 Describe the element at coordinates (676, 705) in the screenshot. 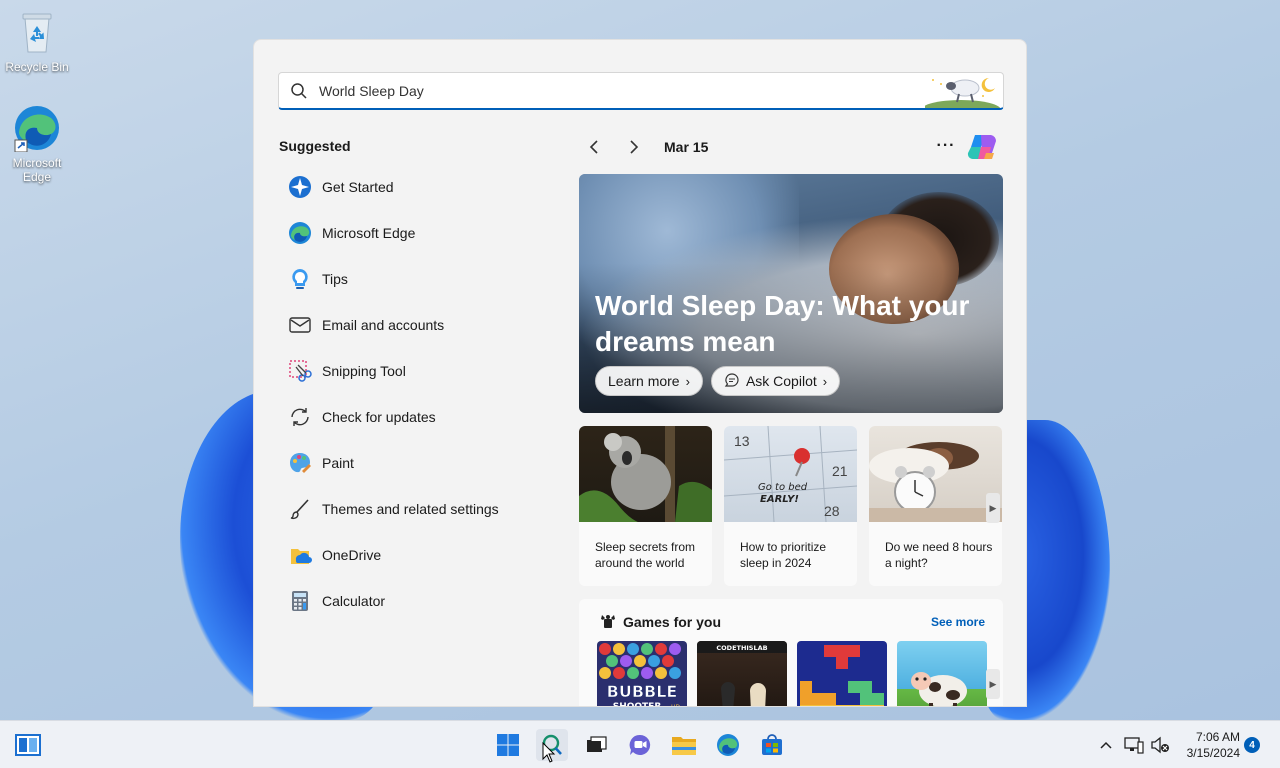

I see `svg-text: HD` at that location.